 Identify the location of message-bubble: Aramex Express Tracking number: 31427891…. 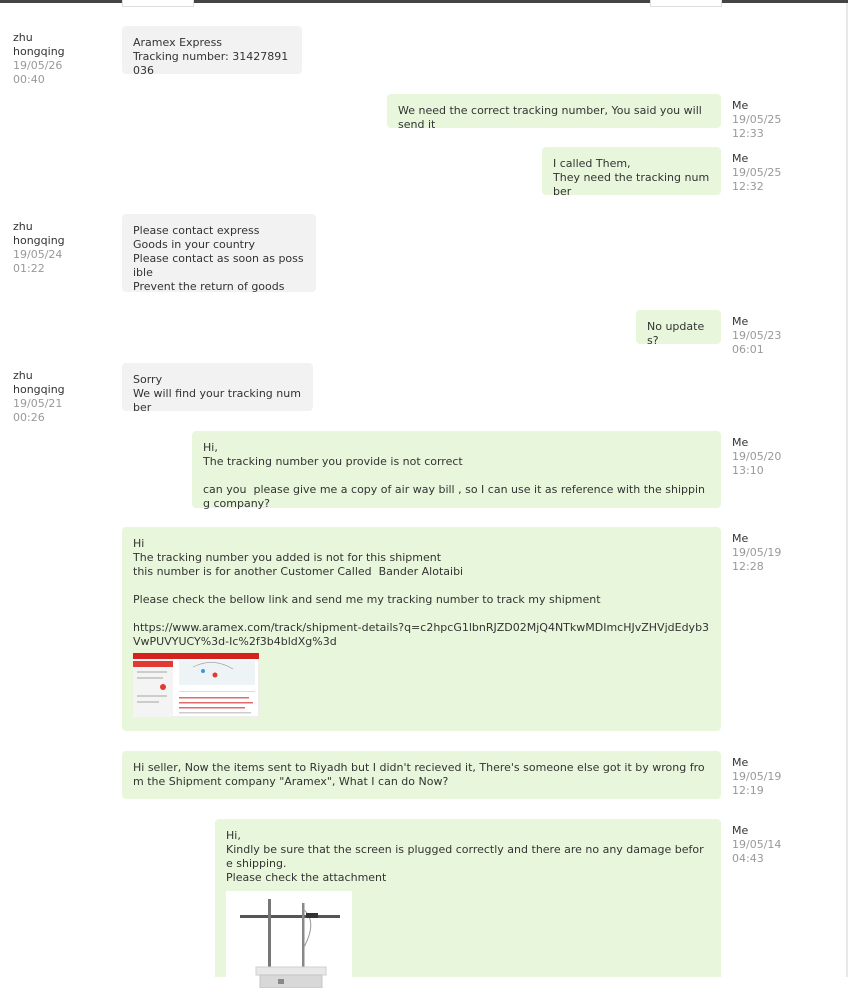
(212, 51).